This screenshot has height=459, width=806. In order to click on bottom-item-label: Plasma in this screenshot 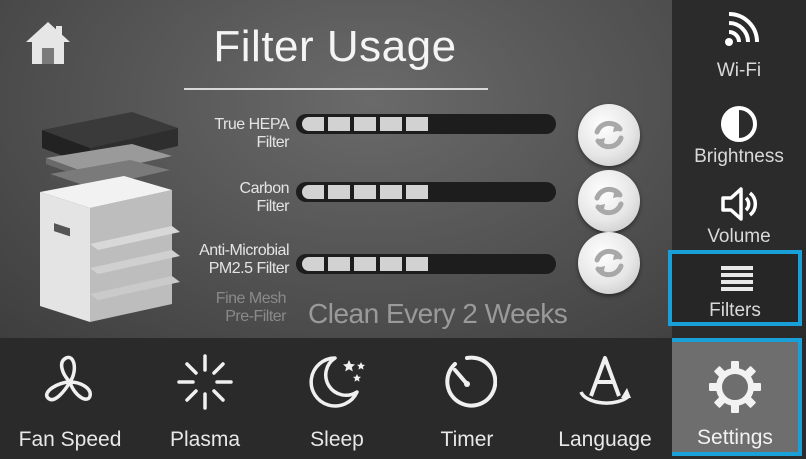, I will do `click(205, 439)`.